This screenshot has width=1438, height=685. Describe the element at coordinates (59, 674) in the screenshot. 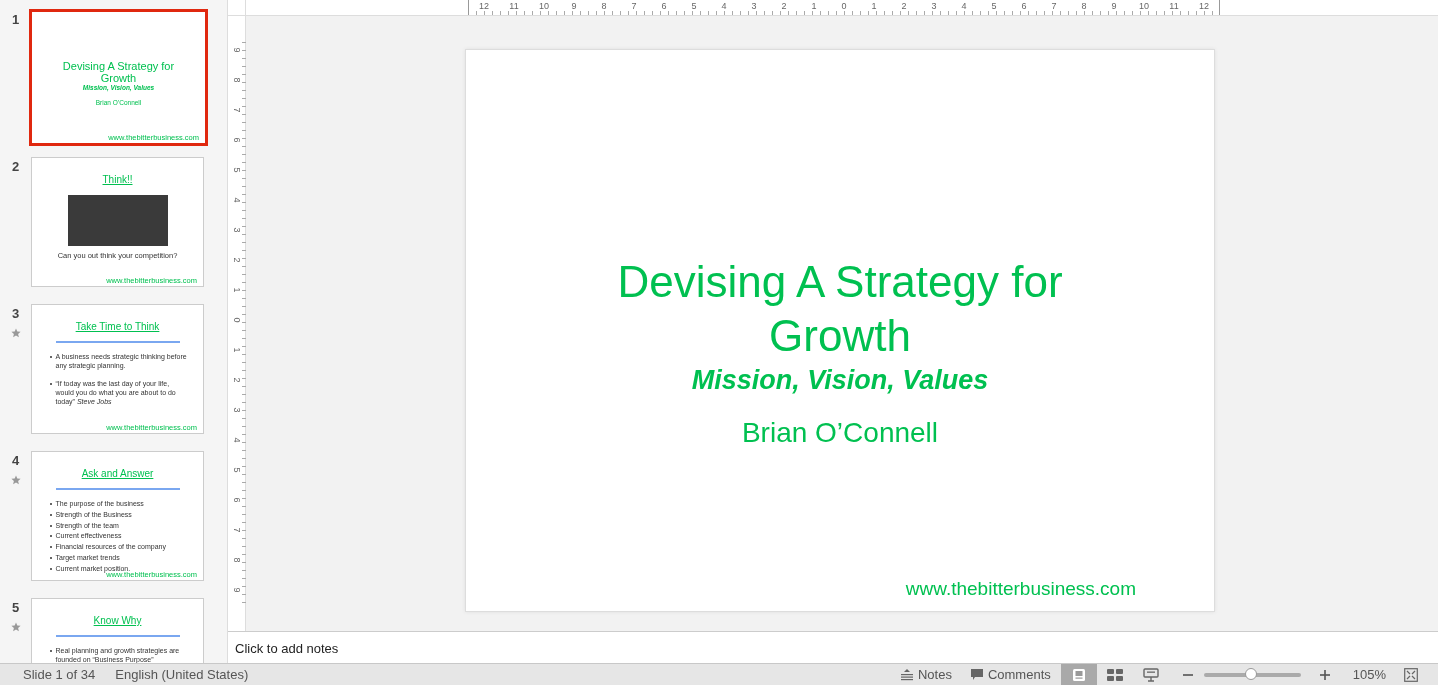

I see `slide-counter: Slide 1 of 34` at that location.